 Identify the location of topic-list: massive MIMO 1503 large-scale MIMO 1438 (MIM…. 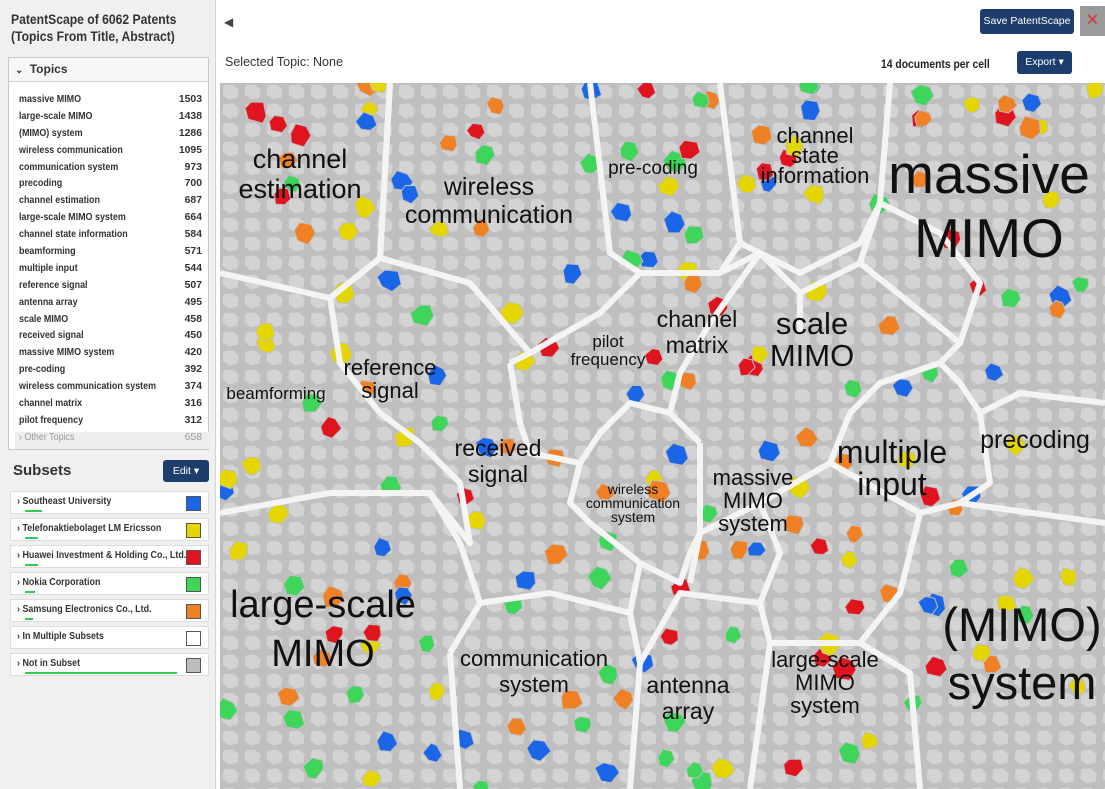
(112, 271).